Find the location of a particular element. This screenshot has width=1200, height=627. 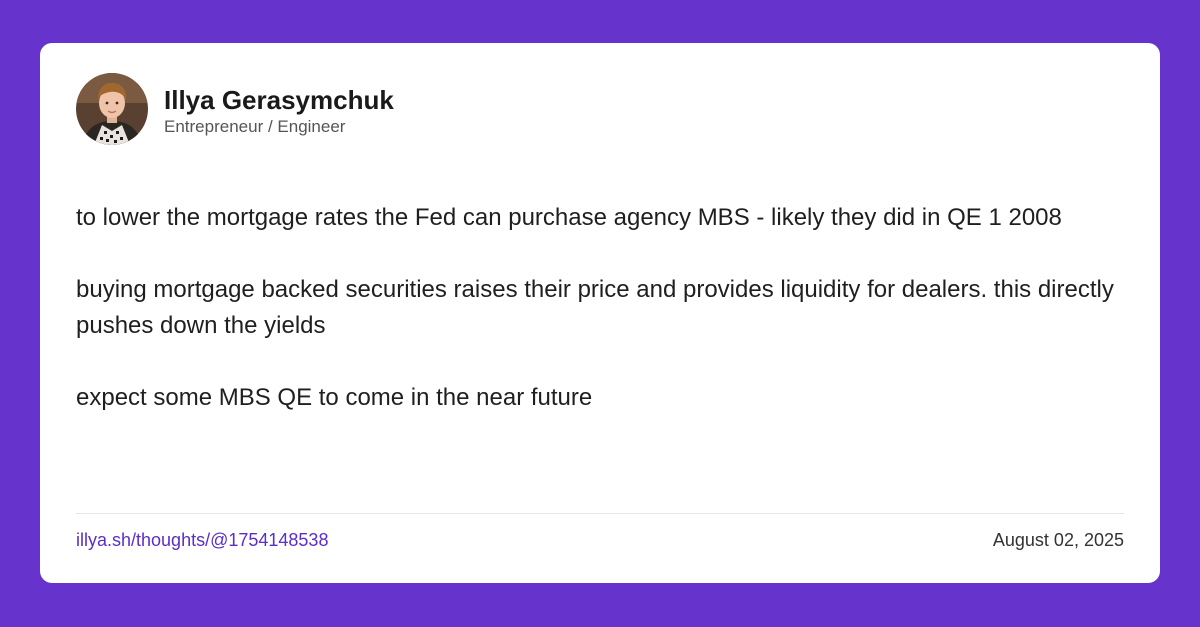

avatar-photo-icon is located at coordinates (112, 109).